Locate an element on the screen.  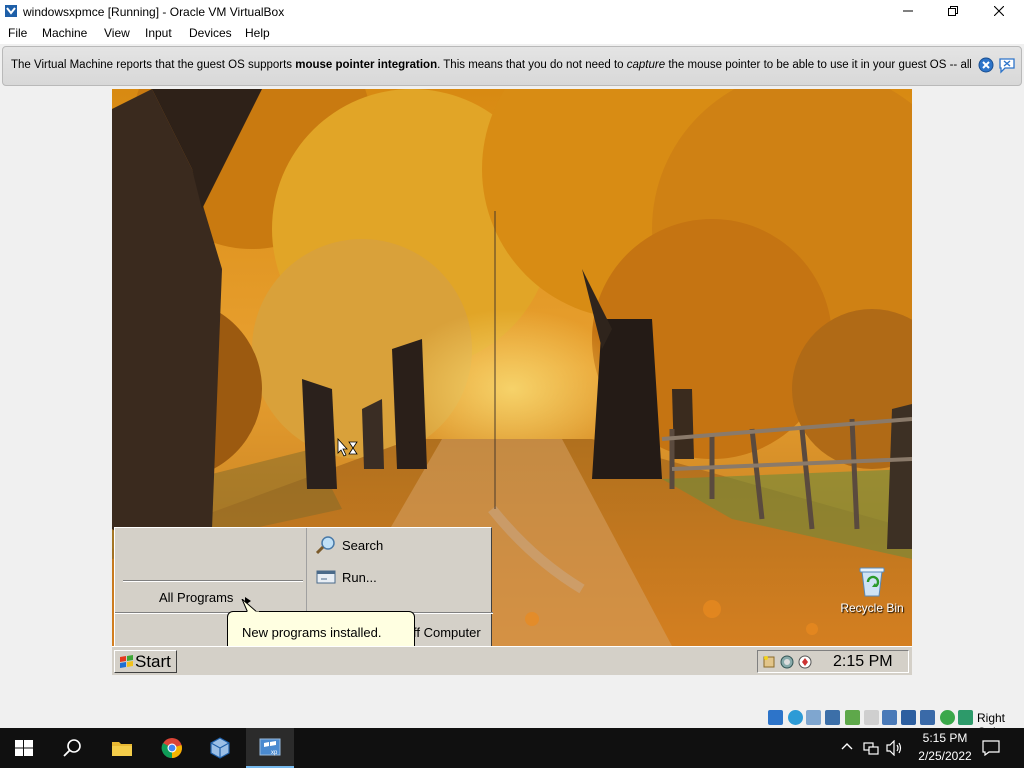
show-hidden-icons-chevron-icon is located at coordinates (847, 748).